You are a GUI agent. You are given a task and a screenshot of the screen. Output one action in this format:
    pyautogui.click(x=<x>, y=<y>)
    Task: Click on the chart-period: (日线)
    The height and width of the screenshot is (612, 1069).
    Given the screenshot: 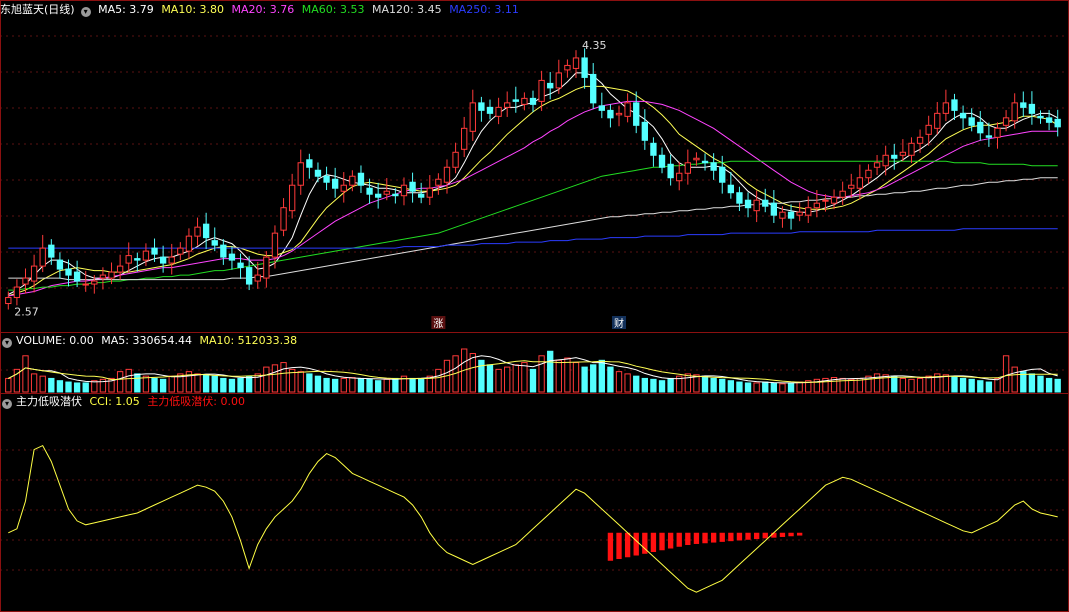 What is the action you would take?
    pyautogui.click(x=59, y=9)
    